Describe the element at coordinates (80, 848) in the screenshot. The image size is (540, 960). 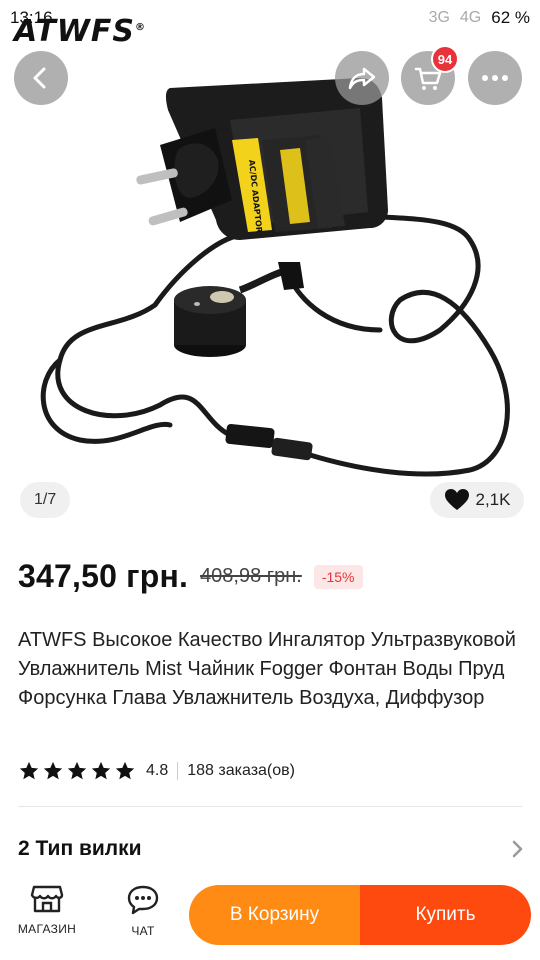
I see `option-label: 2 Тип вилки` at that location.